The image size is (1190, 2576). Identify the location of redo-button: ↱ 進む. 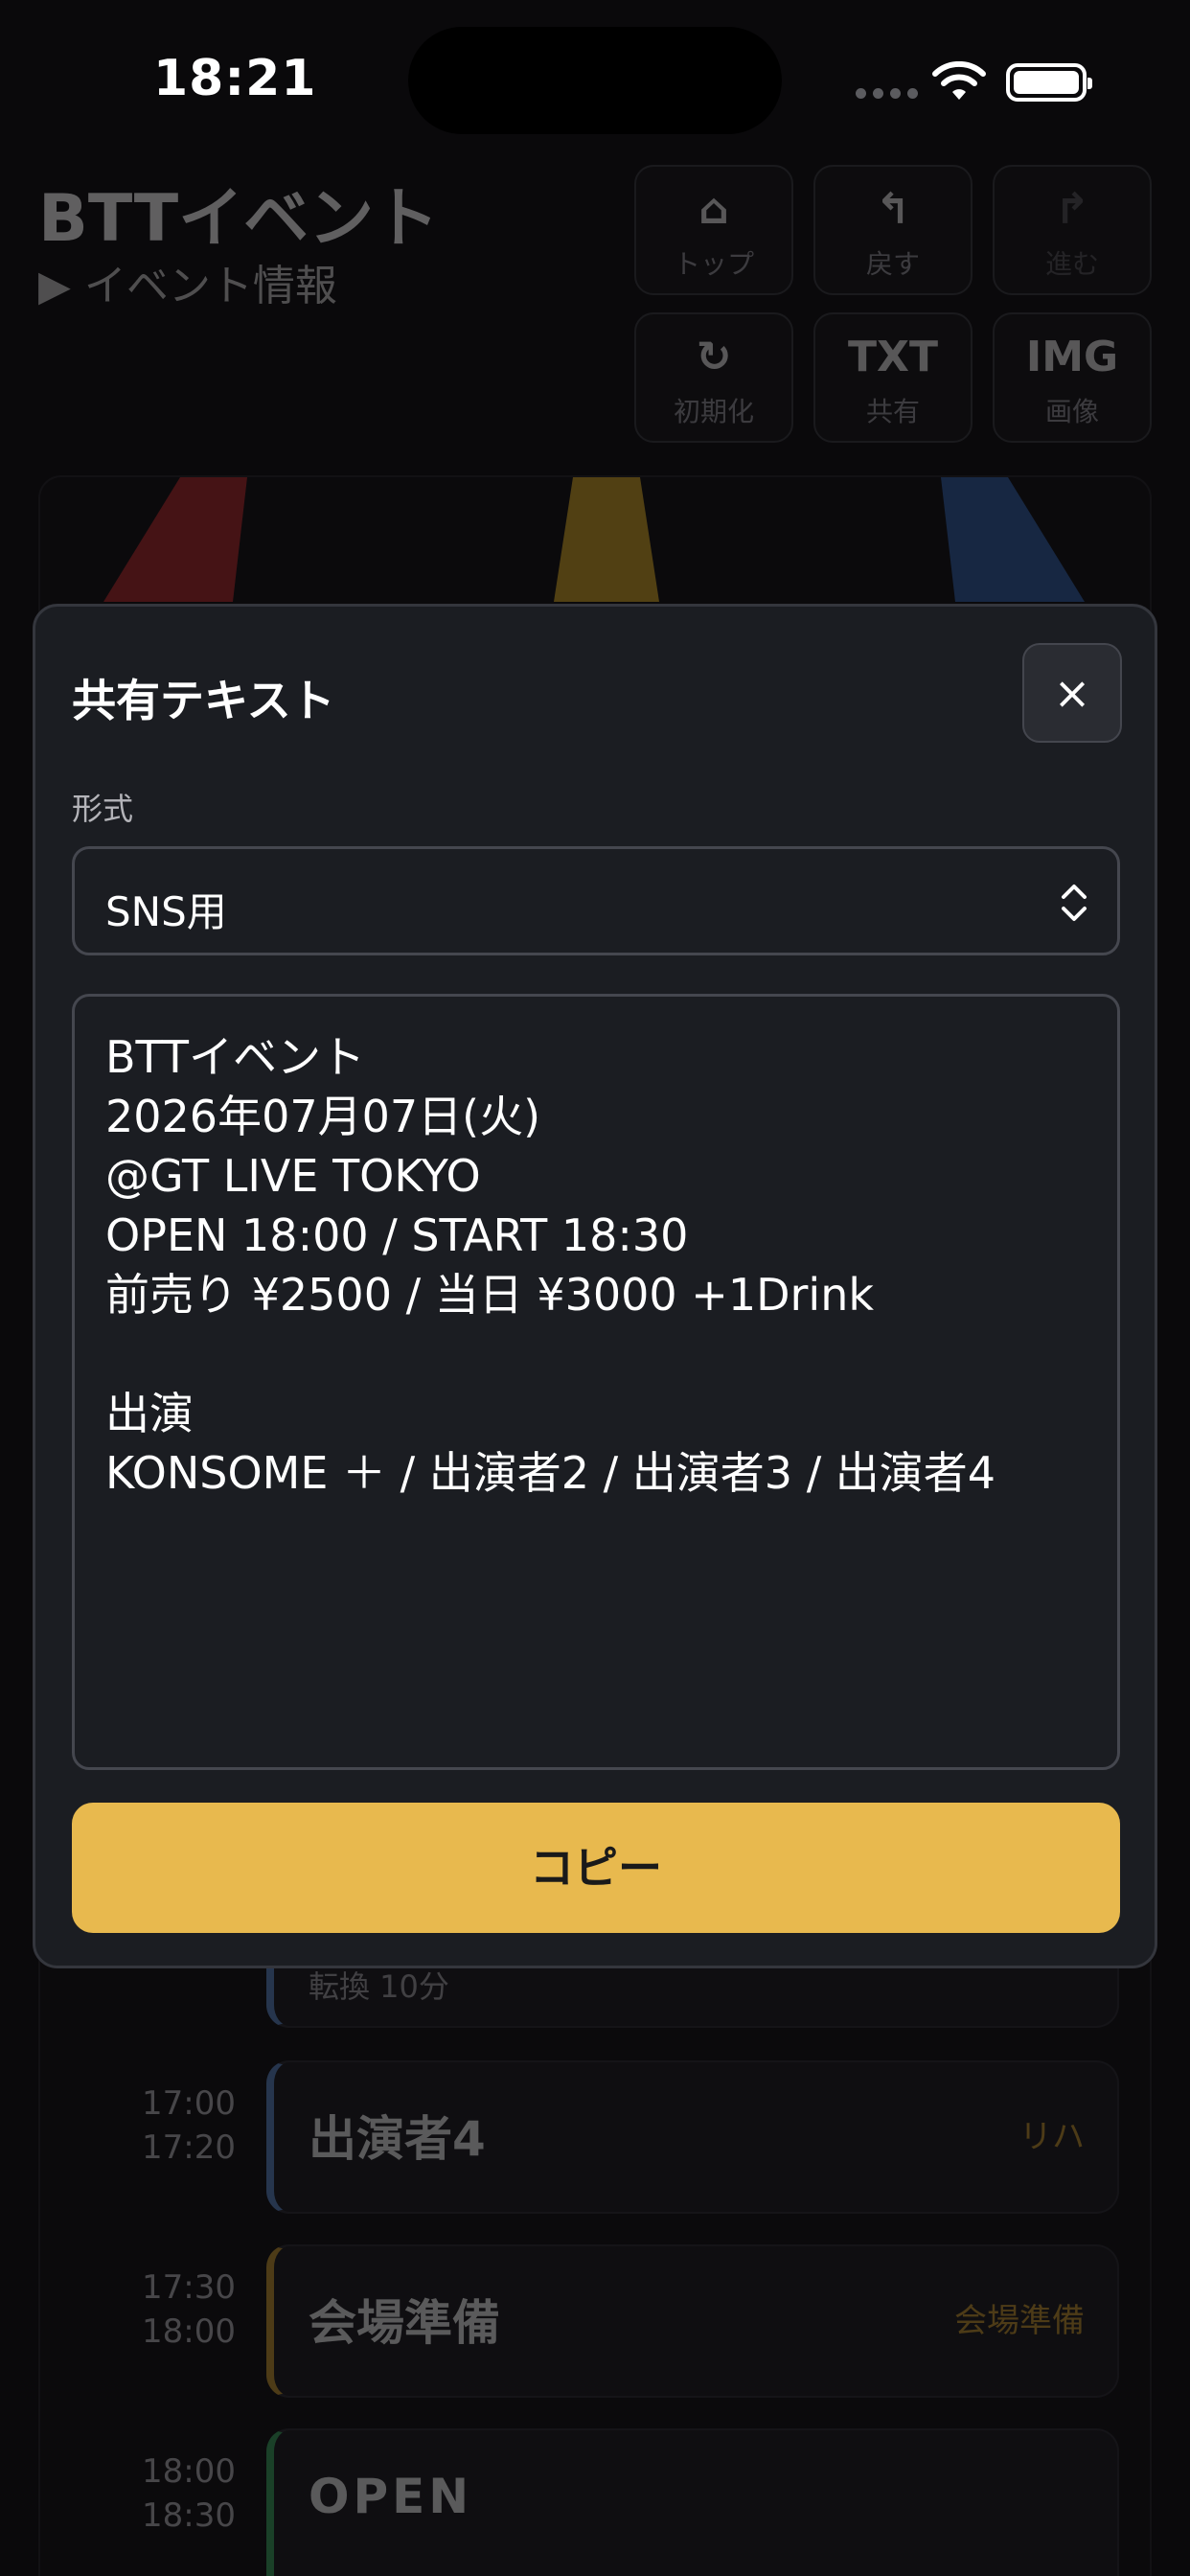
(1072, 230).